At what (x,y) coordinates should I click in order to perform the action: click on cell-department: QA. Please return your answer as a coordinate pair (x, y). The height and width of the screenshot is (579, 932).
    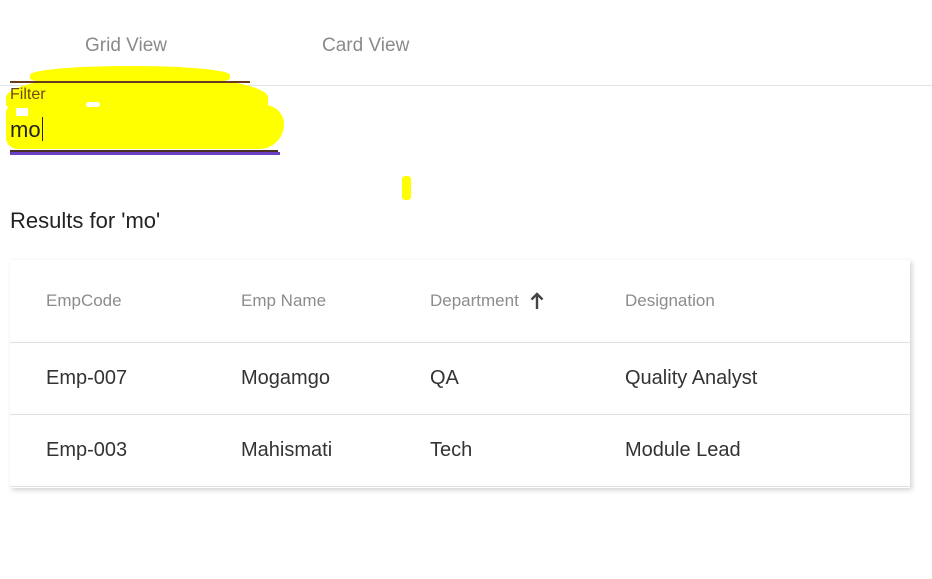
    Looking at the image, I should click on (444, 378).